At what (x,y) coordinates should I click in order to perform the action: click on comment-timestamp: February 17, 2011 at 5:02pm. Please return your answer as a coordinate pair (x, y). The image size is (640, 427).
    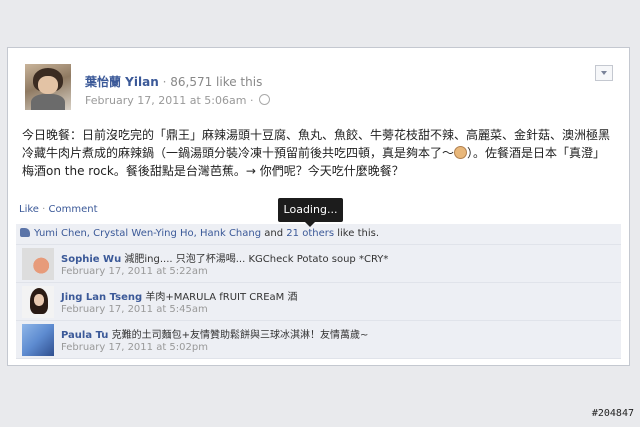
    Looking at the image, I should click on (134, 347).